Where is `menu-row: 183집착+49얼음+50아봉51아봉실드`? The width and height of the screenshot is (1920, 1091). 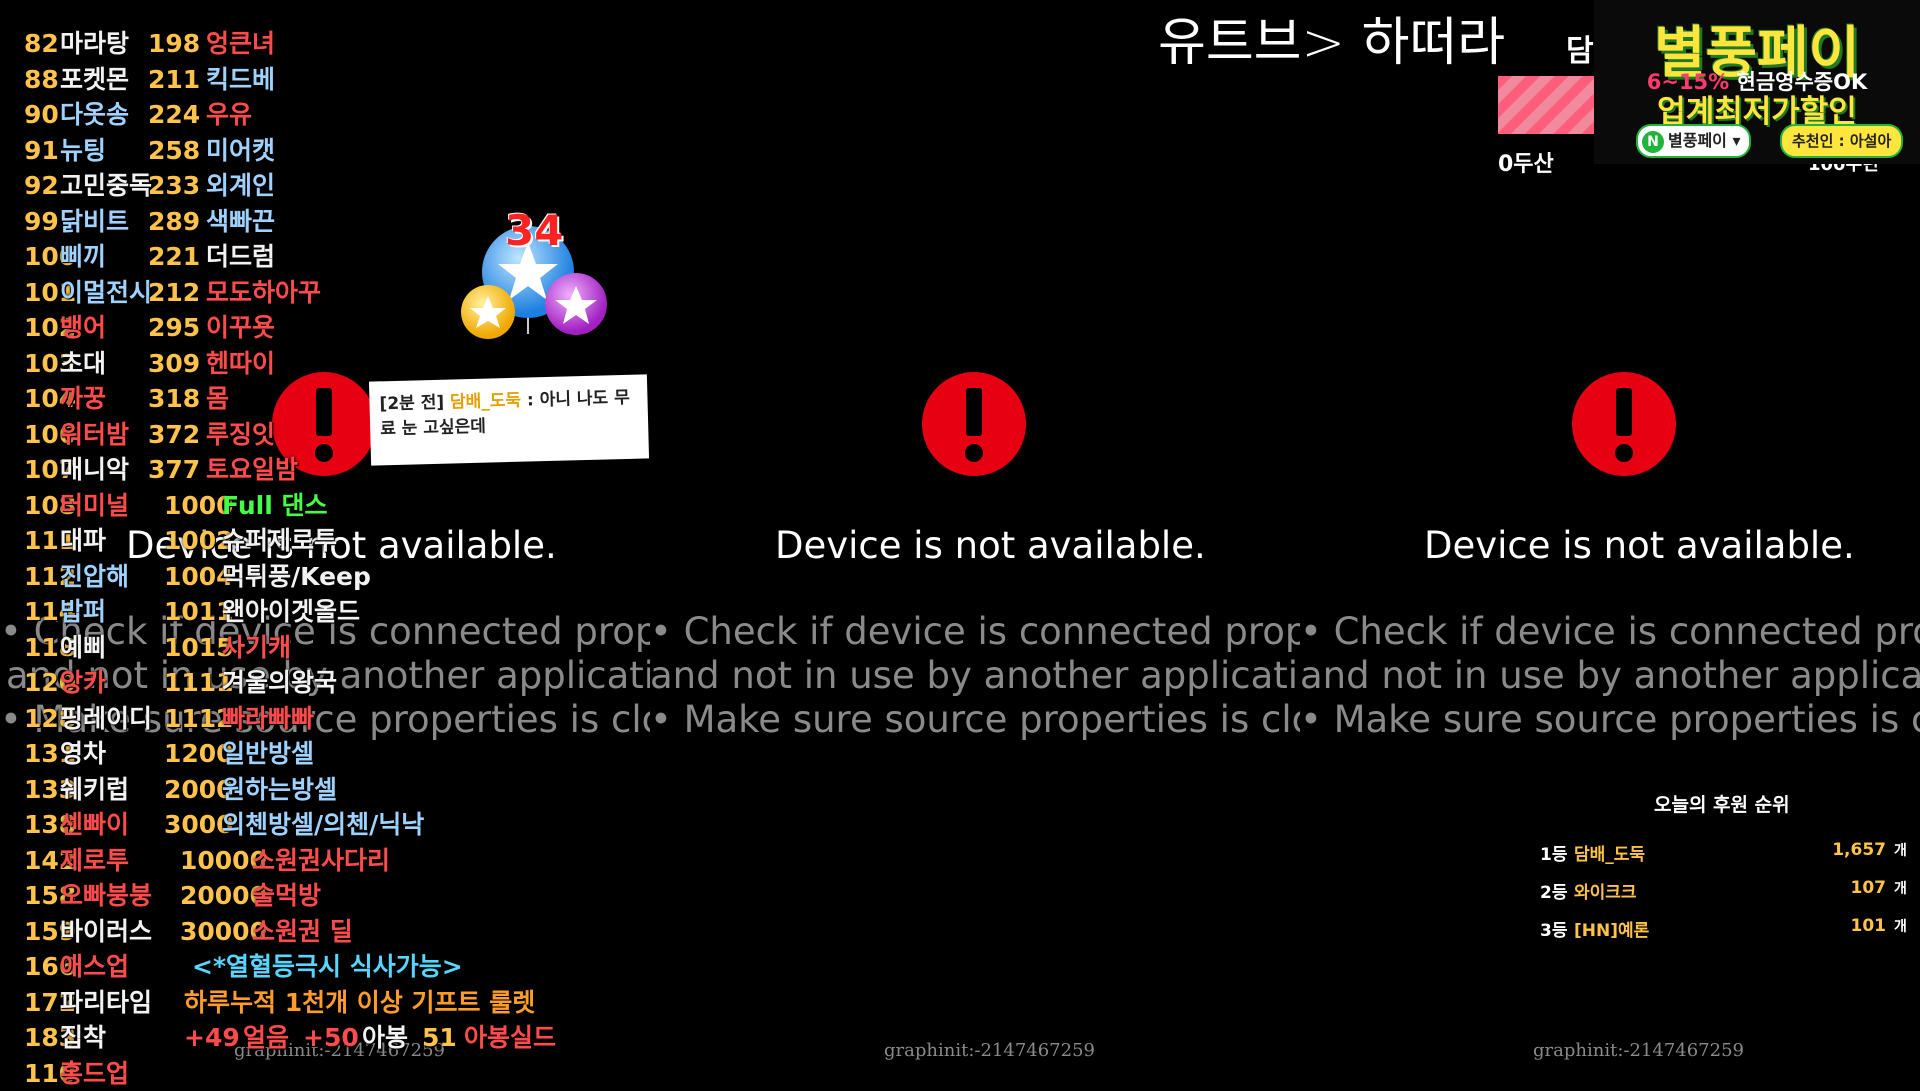 menu-row: 183집착+49얼음+50아봉51아봉실드 is located at coordinates (284, 1038).